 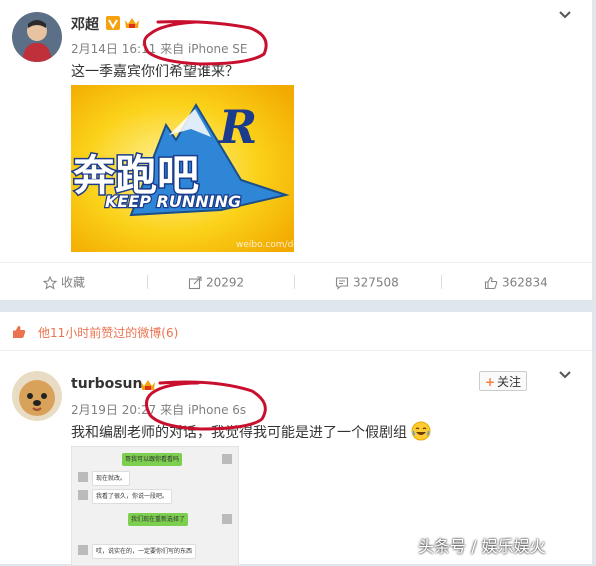 What do you see at coordinates (173, 201) in the screenshot?
I see `logo-en: KEEP RUNNING` at bounding box center [173, 201].